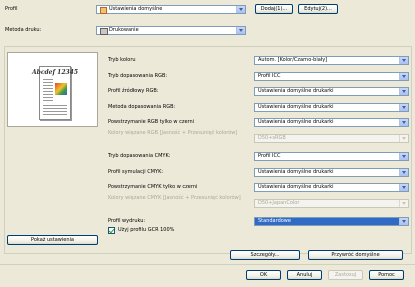 The height and width of the screenshot is (287, 415). I want to click on checkmark-icon, so click(111, 230).